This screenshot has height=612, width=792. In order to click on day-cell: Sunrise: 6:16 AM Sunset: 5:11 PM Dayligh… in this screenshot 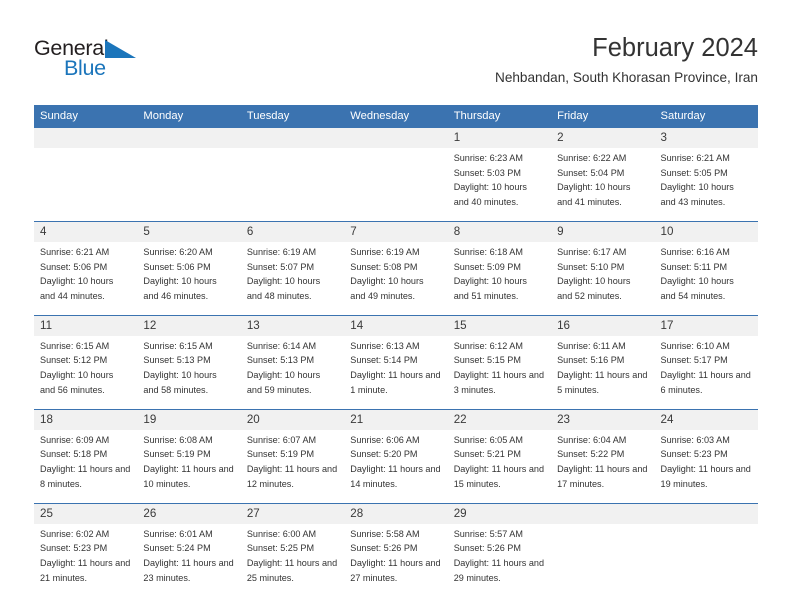, I will do `click(706, 278)`.